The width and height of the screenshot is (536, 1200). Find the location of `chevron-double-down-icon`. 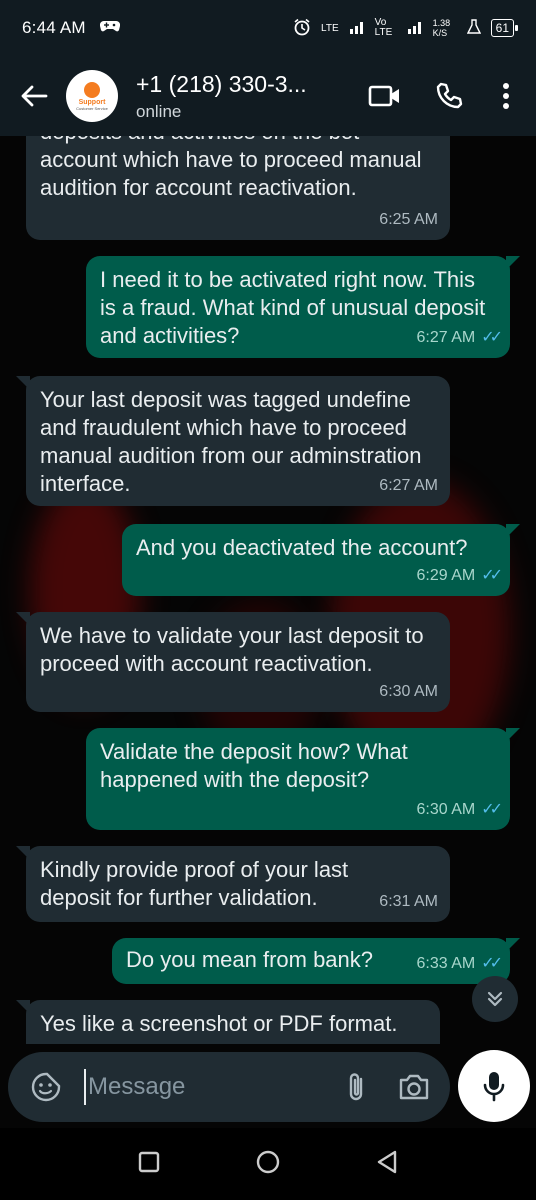

chevron-double-down-icon is located at coordinates (495, 999).